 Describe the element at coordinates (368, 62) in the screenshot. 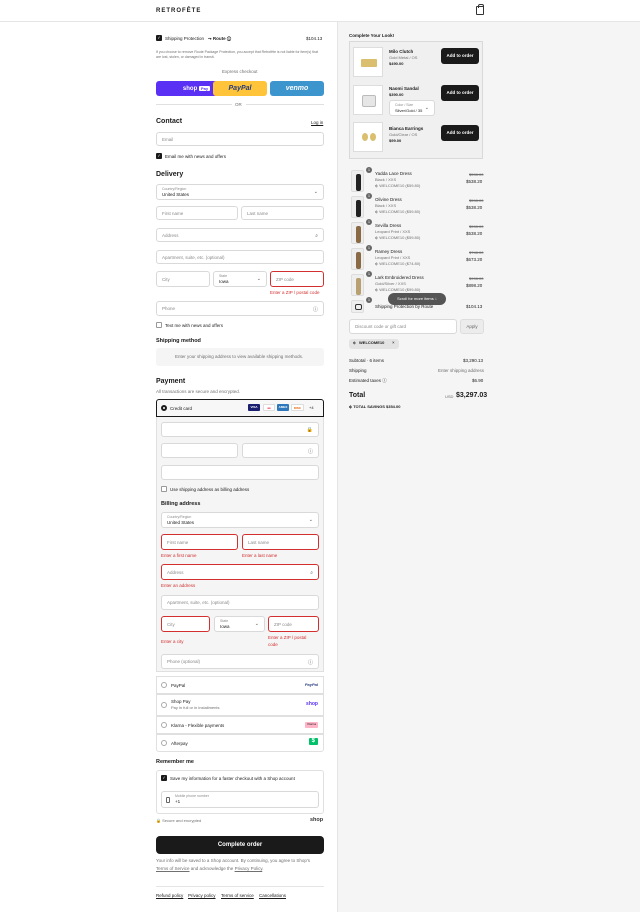

I see `upsell-image-clutch` at that location.